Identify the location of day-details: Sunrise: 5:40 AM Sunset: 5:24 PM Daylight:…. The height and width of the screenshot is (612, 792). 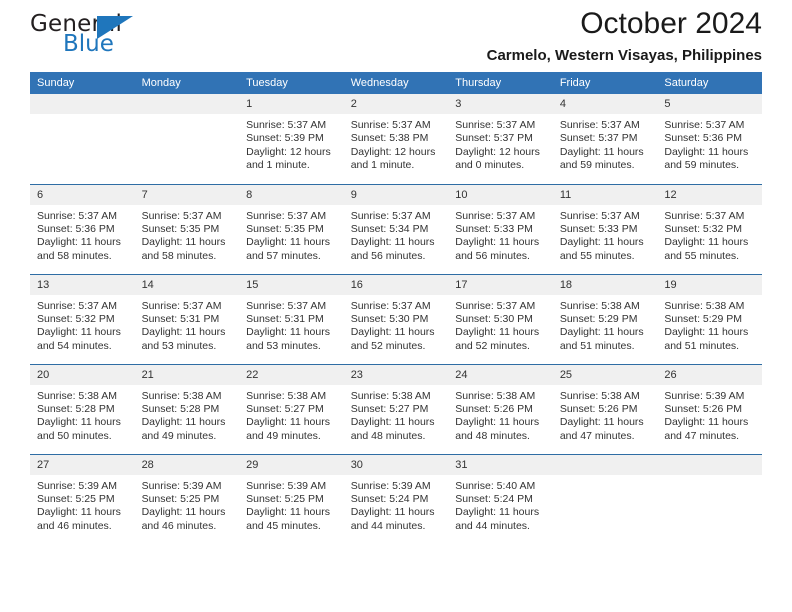
(500, 504).